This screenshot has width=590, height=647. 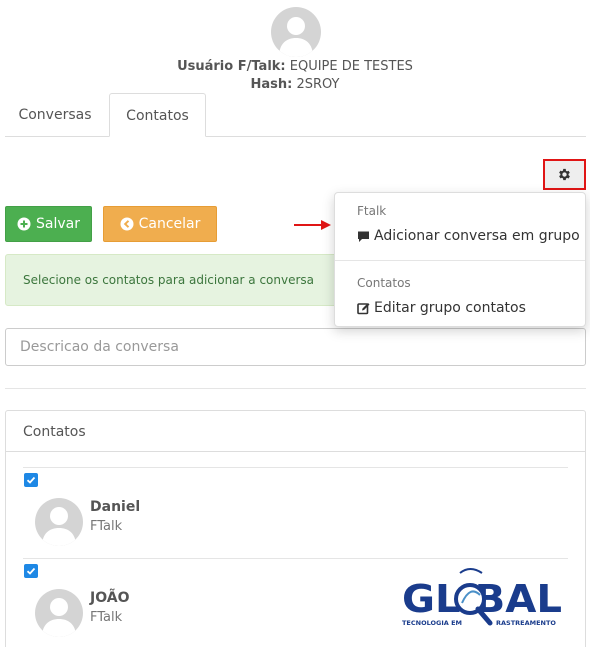 I want to click on global-logo: GL BAL TECNOLOGIA EM RASTREAMENTO, so click(x=482, y=597).